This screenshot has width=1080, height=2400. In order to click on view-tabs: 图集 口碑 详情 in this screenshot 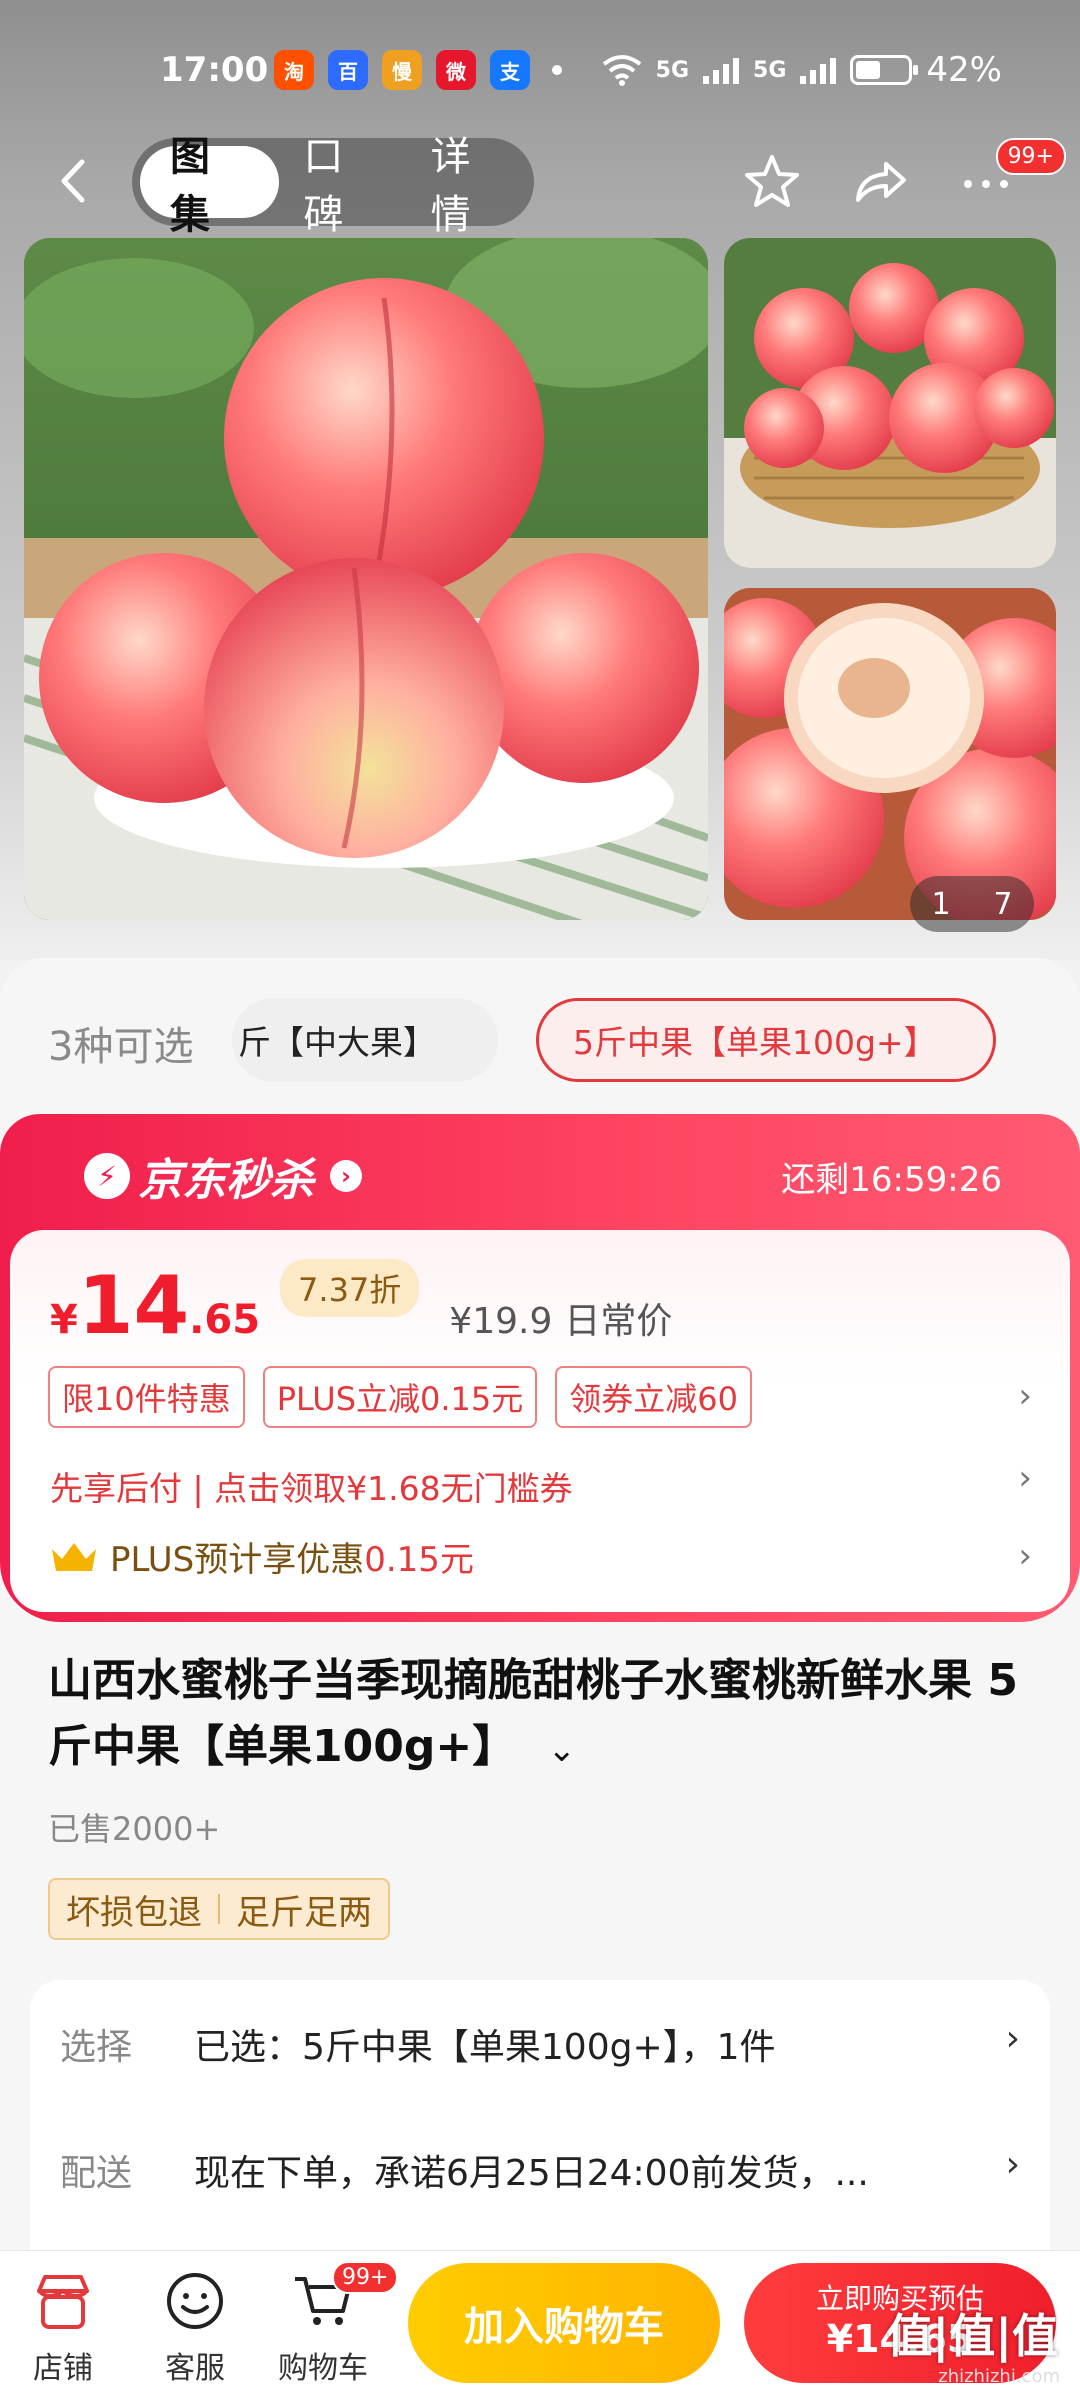, I will do `click(333, 186)`.